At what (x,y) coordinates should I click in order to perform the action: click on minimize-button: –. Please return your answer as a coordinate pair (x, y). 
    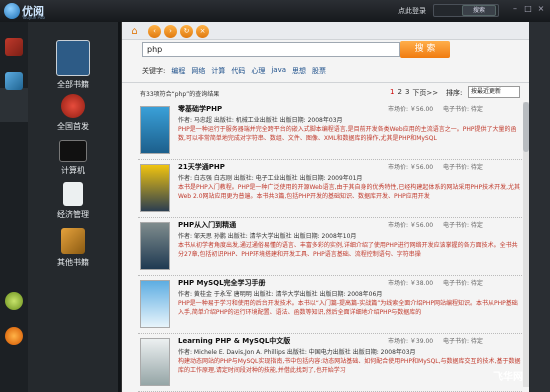
    Looking at the image, I should click on (515, 9).